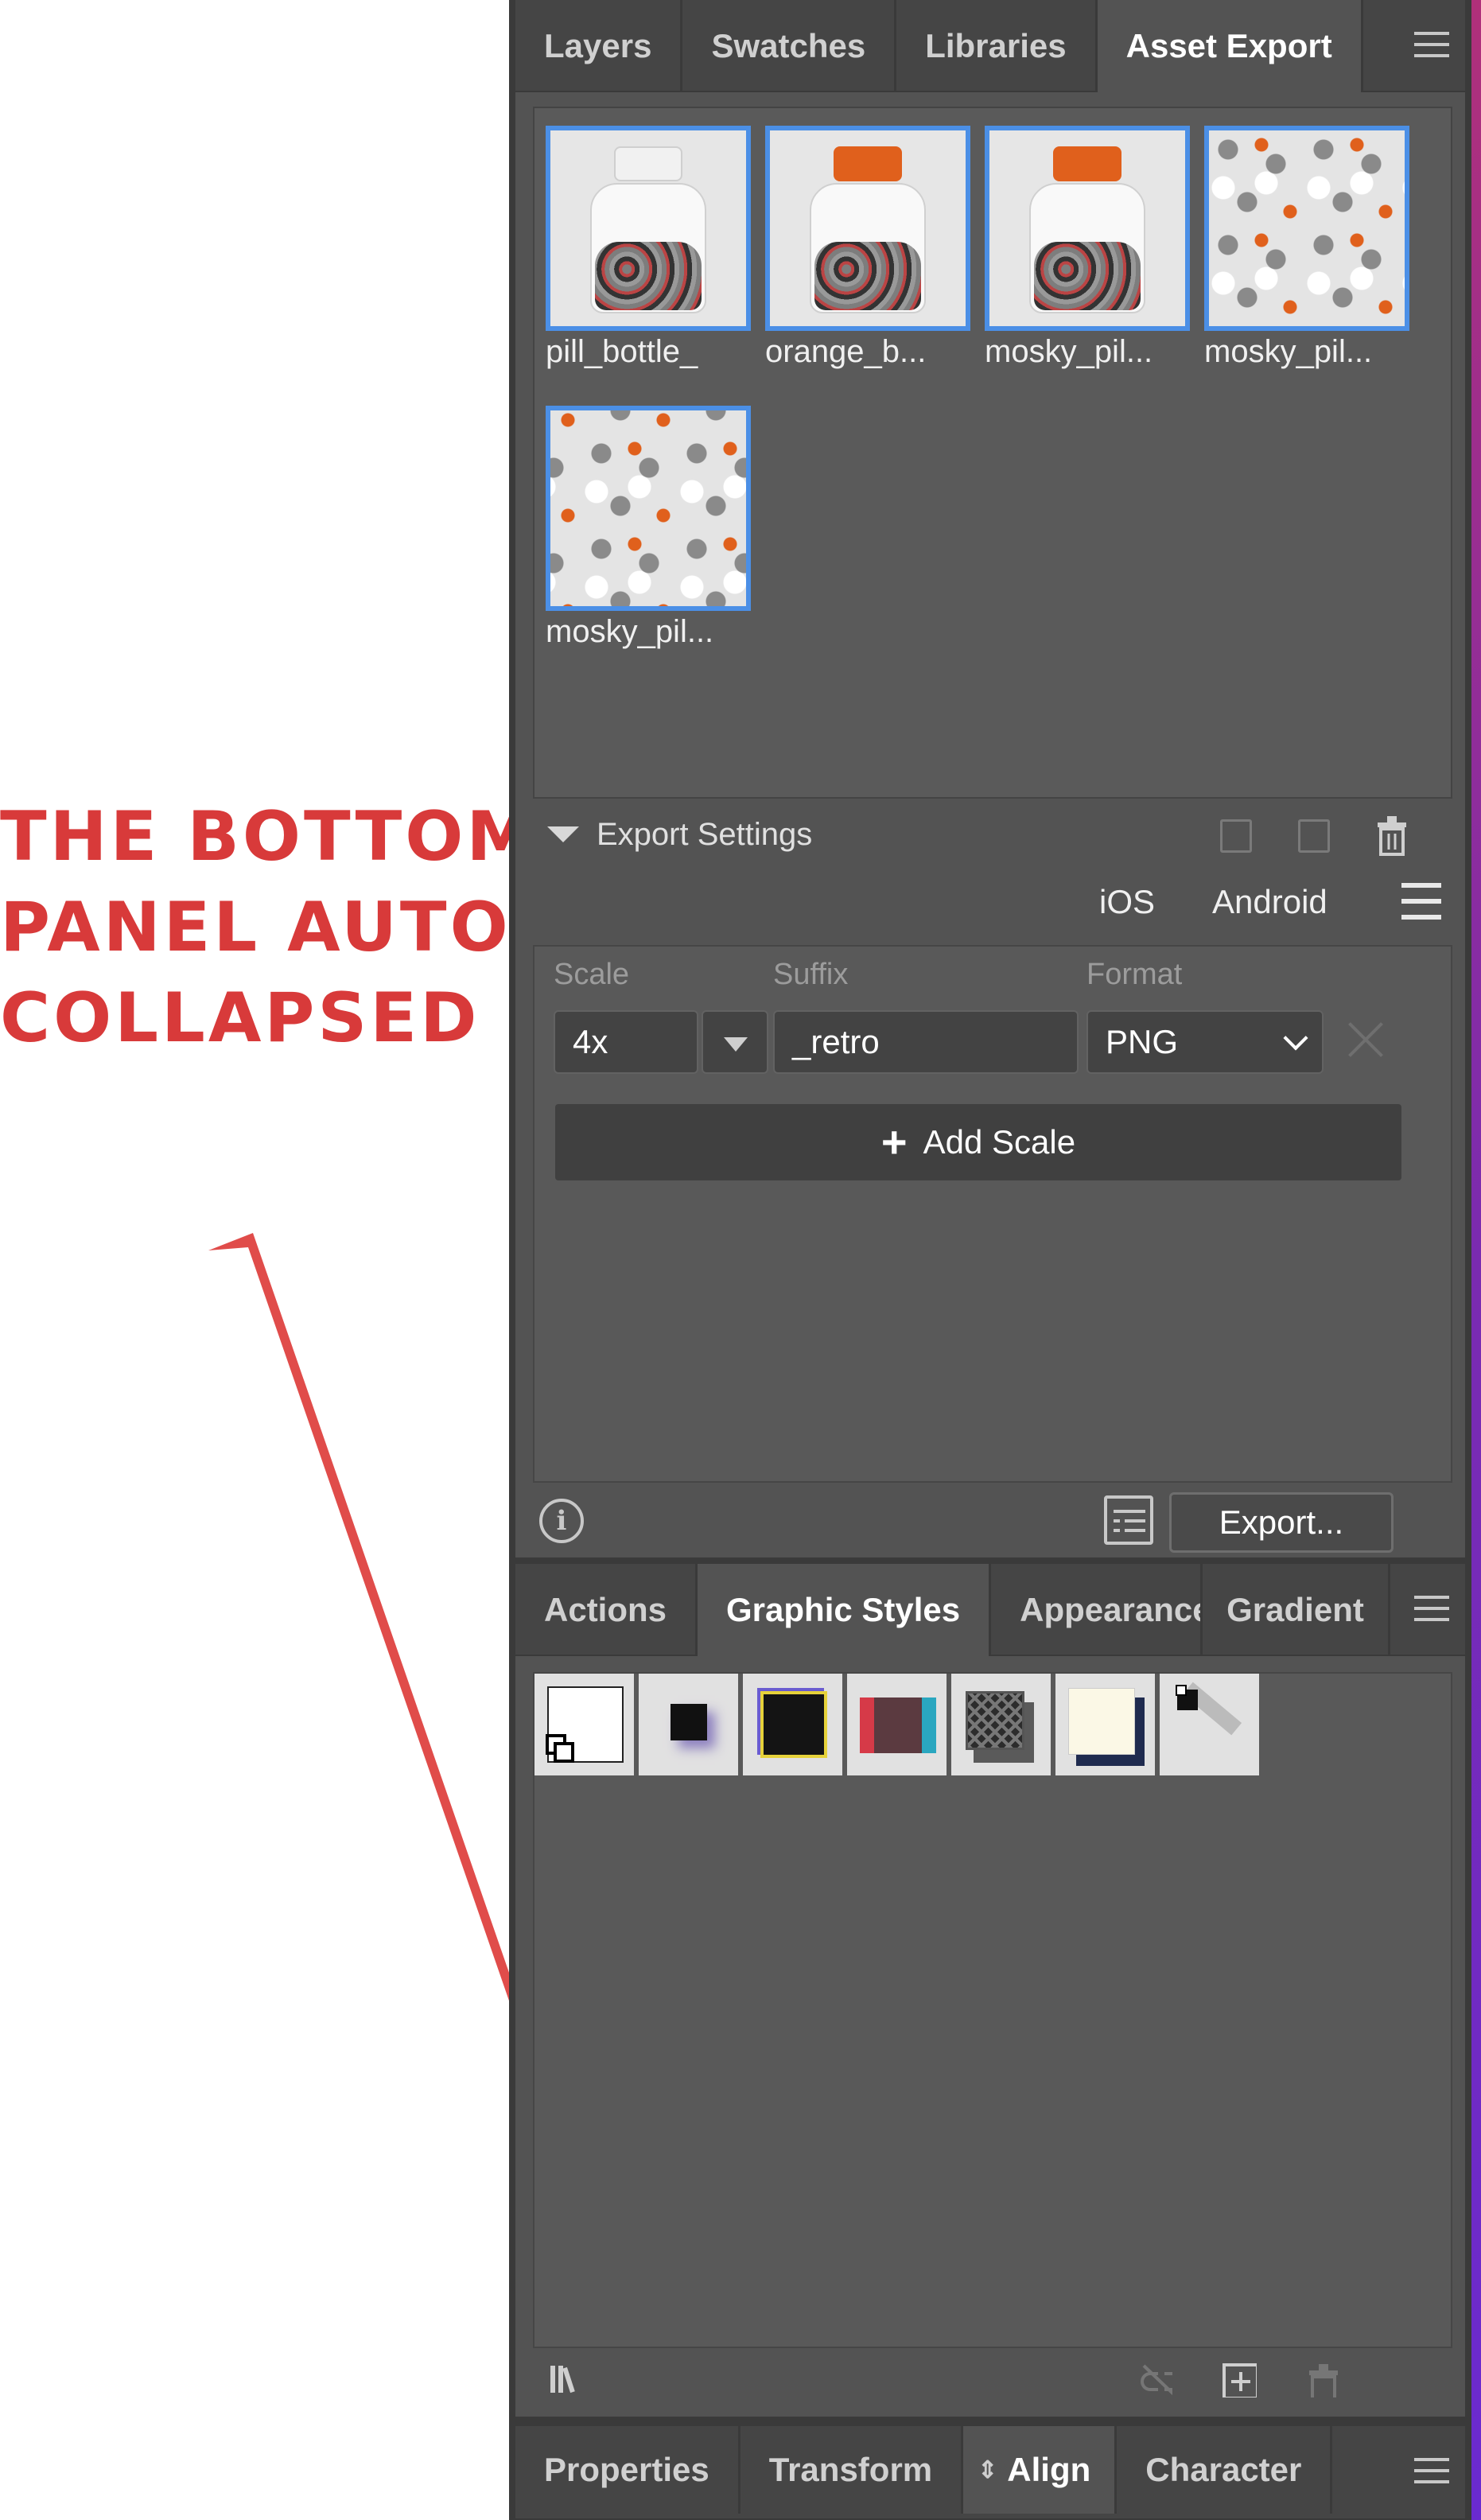  I want to click on chevron-down-icon, so click(1295, 1038).